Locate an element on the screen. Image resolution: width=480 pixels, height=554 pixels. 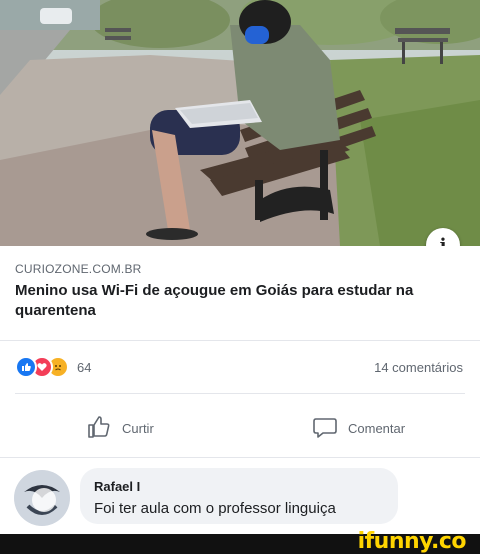
like-label: Curtir is located at coordinates (138, 428).